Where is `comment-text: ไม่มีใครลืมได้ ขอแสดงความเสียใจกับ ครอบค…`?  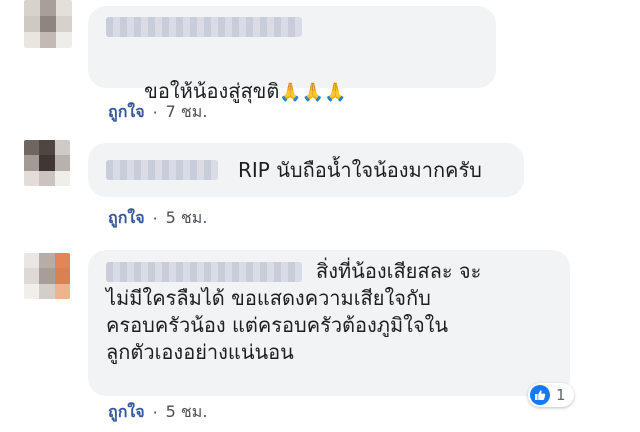 comment-text: ไม่มีใครลืมได้ ขอแสดงความเสียใจกับ ครอบค… is located at coordinates (277, 325).